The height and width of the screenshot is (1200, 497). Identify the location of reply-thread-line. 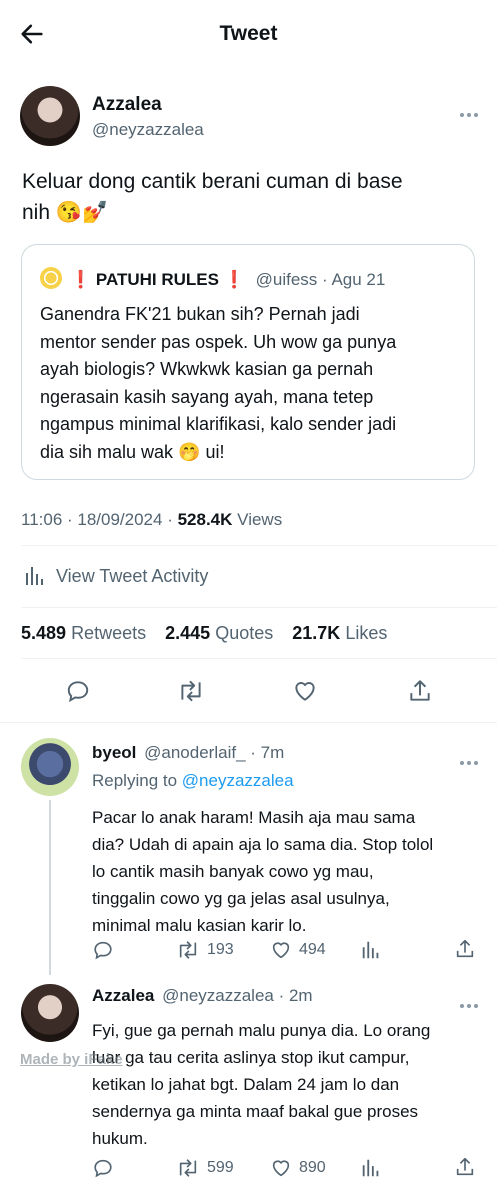
(50, 887).